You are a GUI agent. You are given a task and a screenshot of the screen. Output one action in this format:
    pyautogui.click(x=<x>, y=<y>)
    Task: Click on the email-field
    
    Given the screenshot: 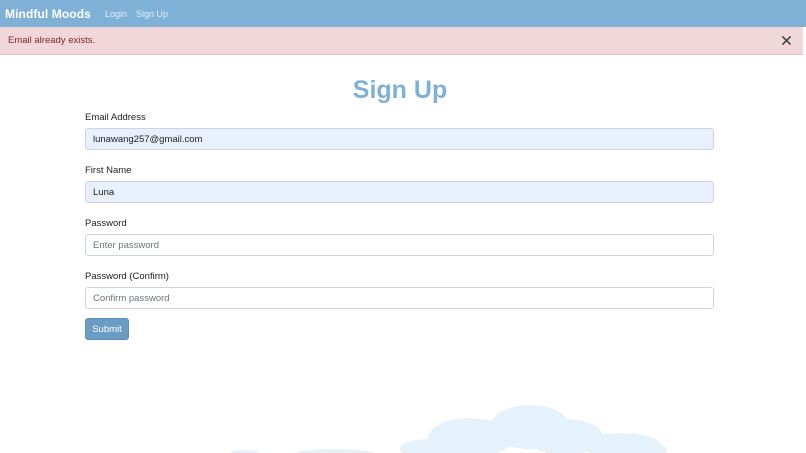 What is the action you would take?
    pyautogui.click(x=399, y=139)
    